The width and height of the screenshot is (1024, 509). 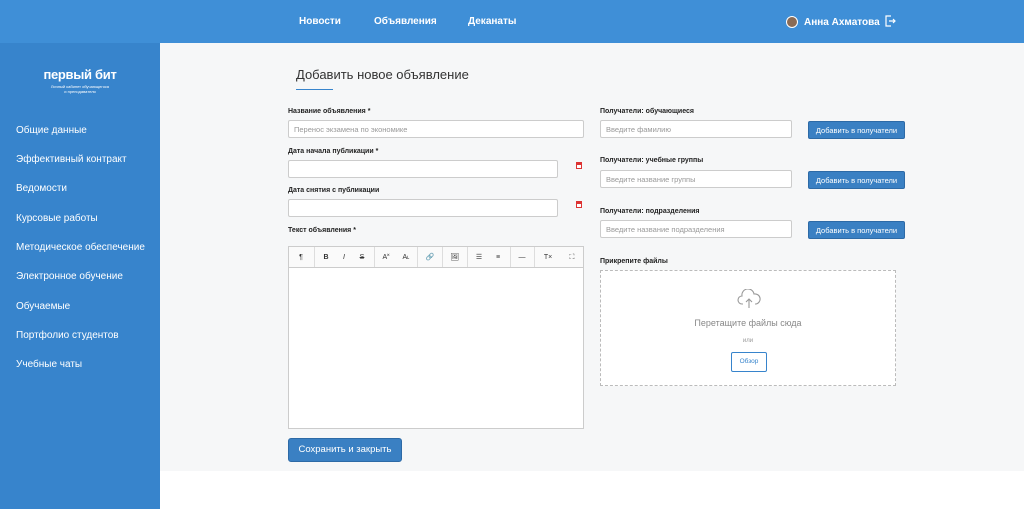 What do you see at coordinates (41, 188) in the screenshot?
I see `sidebar-item-statements: Ведомости` at bounding box center [41, 188].